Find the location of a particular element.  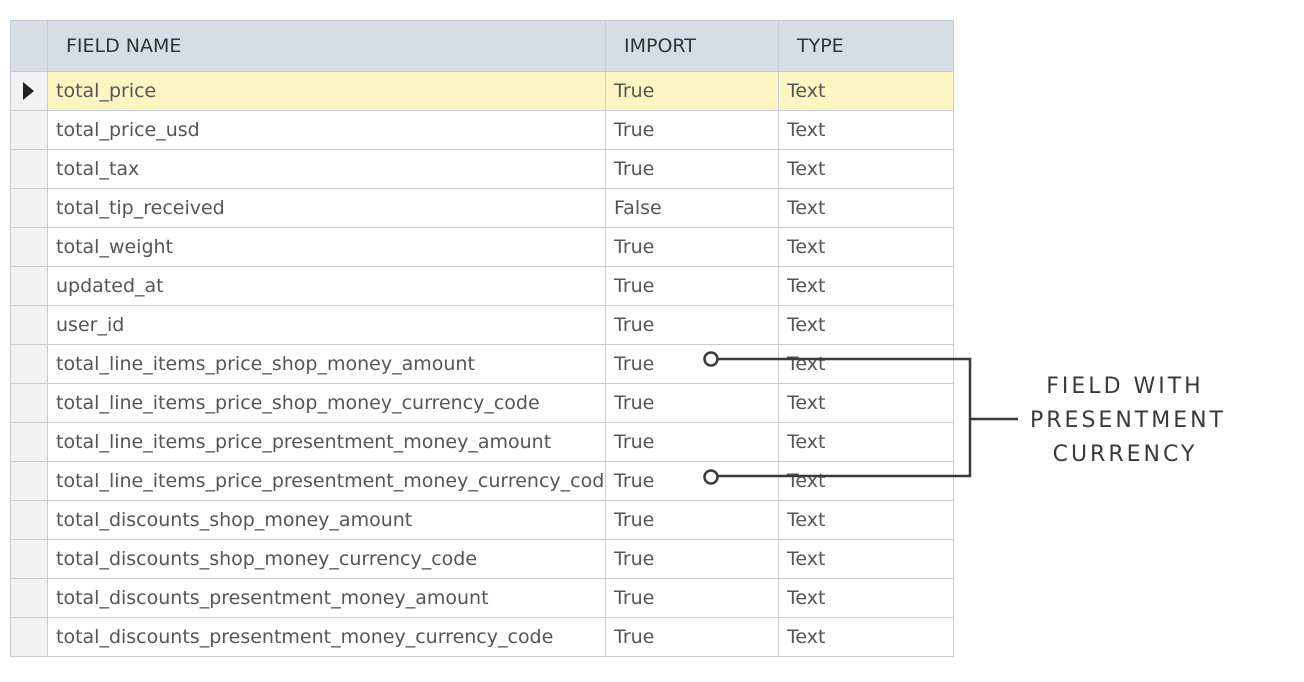

callout-line-2: PRESENTMENT is located at coordinates (1128, 420).